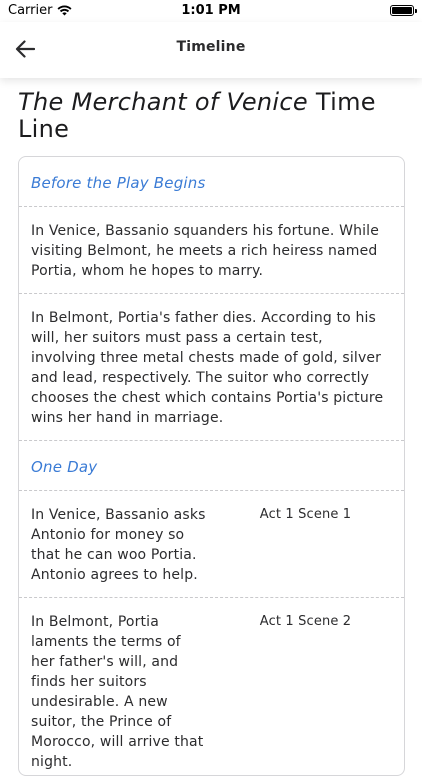 The image size is (422, 776). I want to click on page-title: The Merchant of Venice Time Line, so click(213, 116).